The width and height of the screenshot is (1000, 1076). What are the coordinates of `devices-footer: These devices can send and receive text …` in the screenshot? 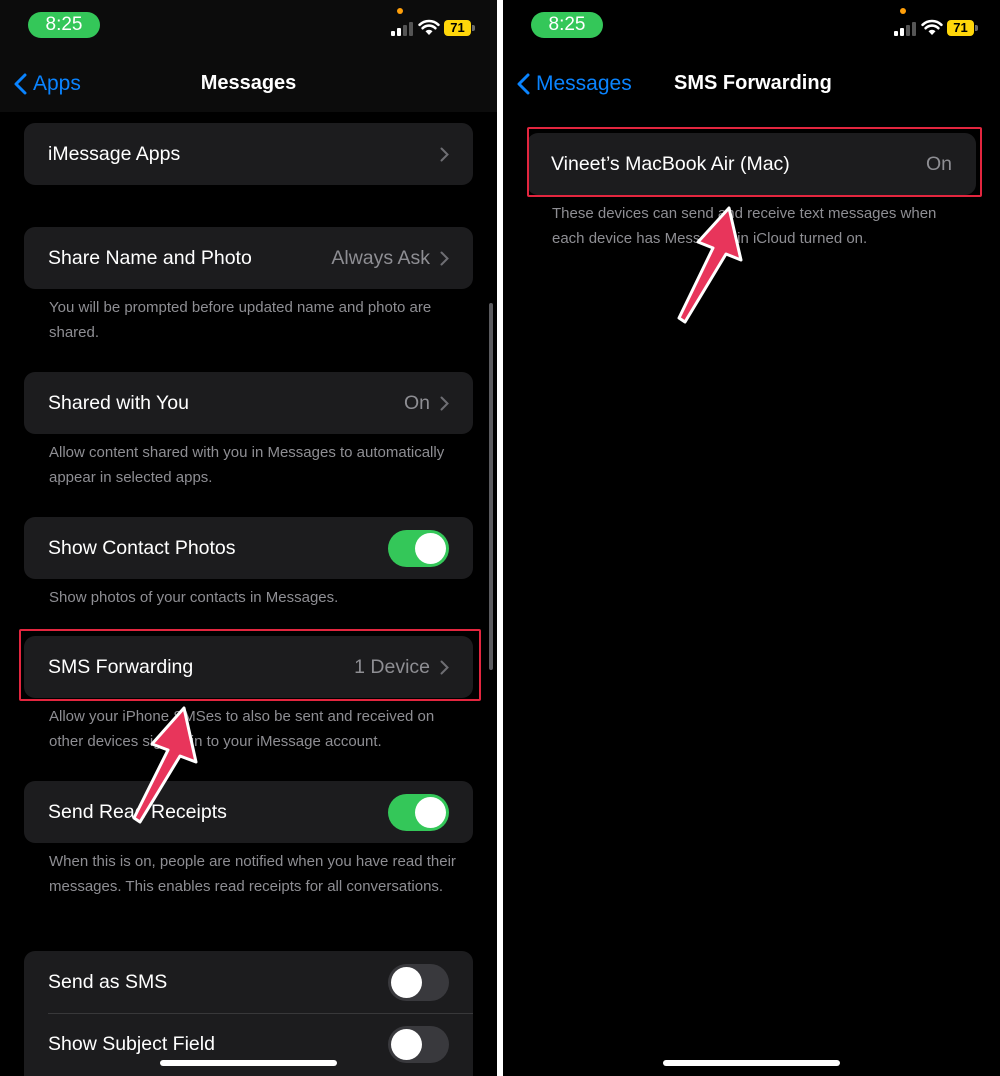 It's located at (744, 226).